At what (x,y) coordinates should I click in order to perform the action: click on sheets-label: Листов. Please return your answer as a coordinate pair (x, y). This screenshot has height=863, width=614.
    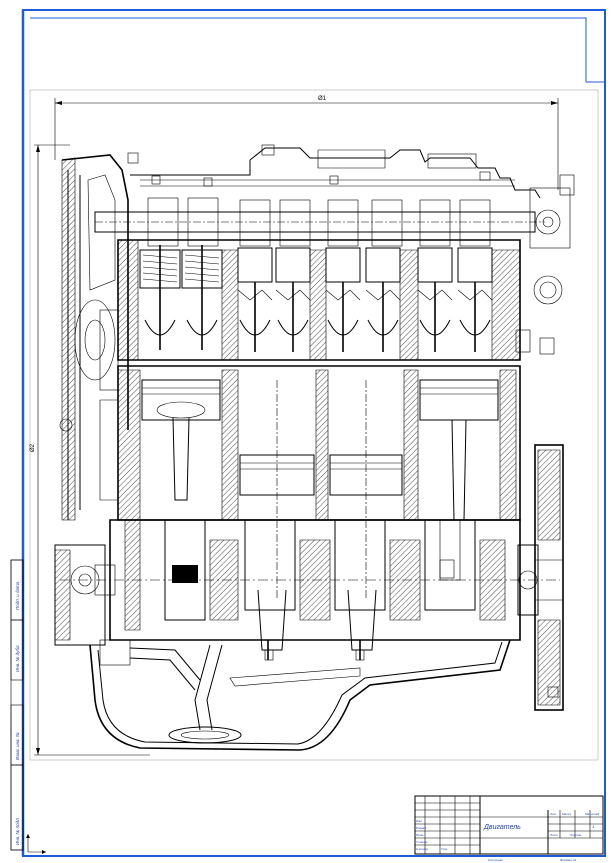
    Looking at the image, I should click on (575, 835).